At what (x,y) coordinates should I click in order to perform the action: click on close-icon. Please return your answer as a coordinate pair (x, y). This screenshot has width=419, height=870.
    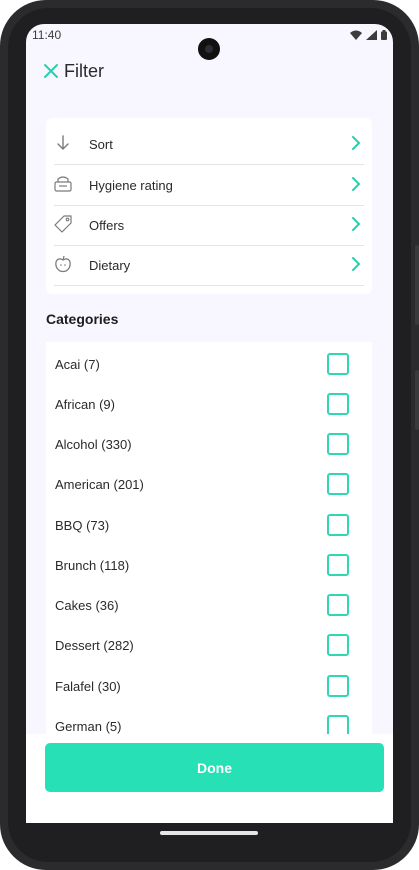
    Looking at the image, I should click on (51, 71).